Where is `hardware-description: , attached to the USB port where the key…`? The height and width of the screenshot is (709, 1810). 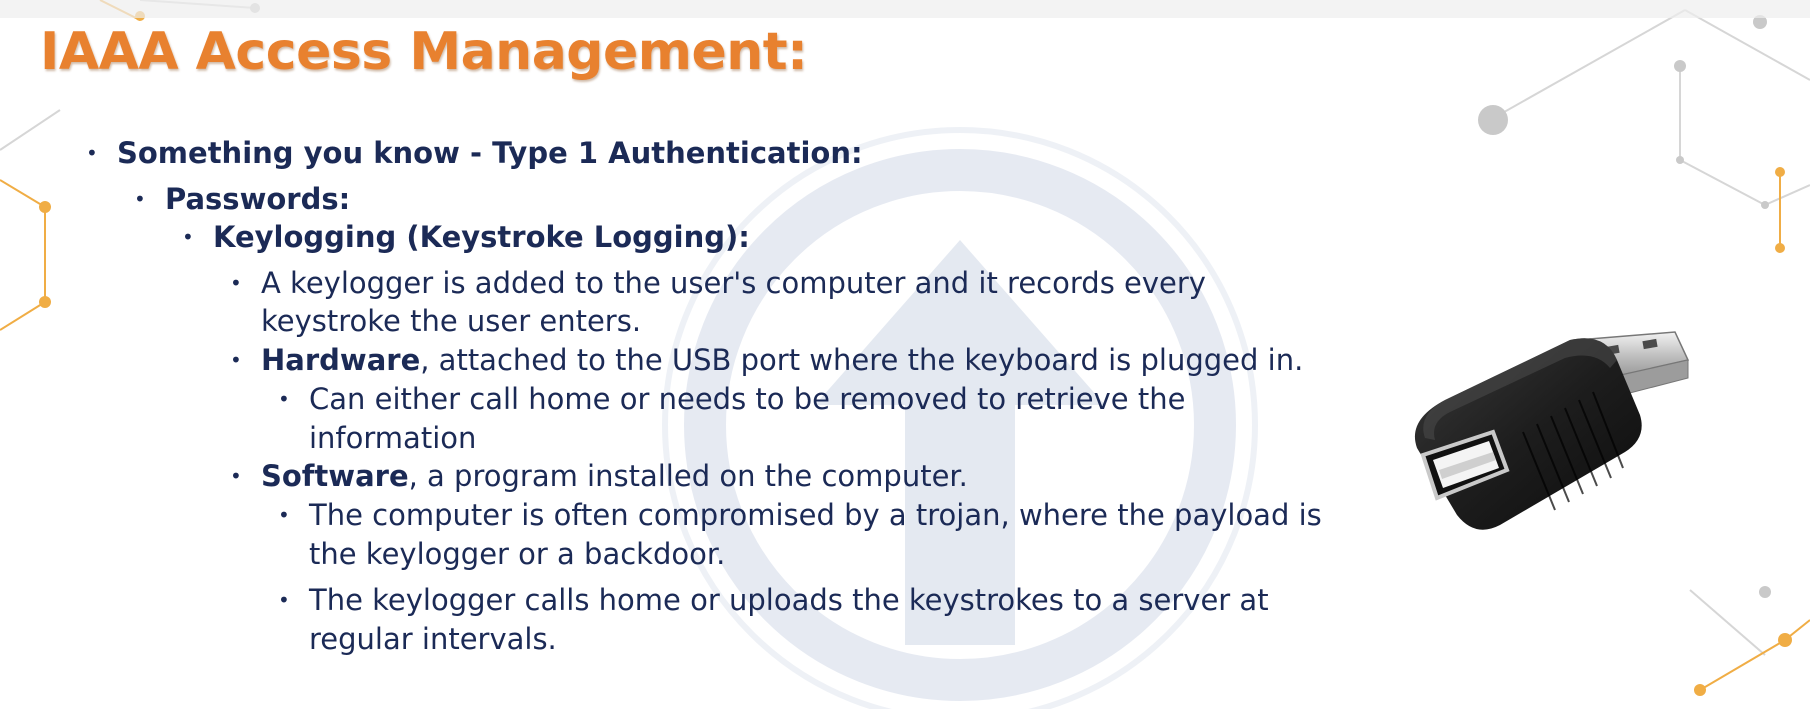 hardware-description: , attached to the USB port where the key… is located at coordinates (862, 360).